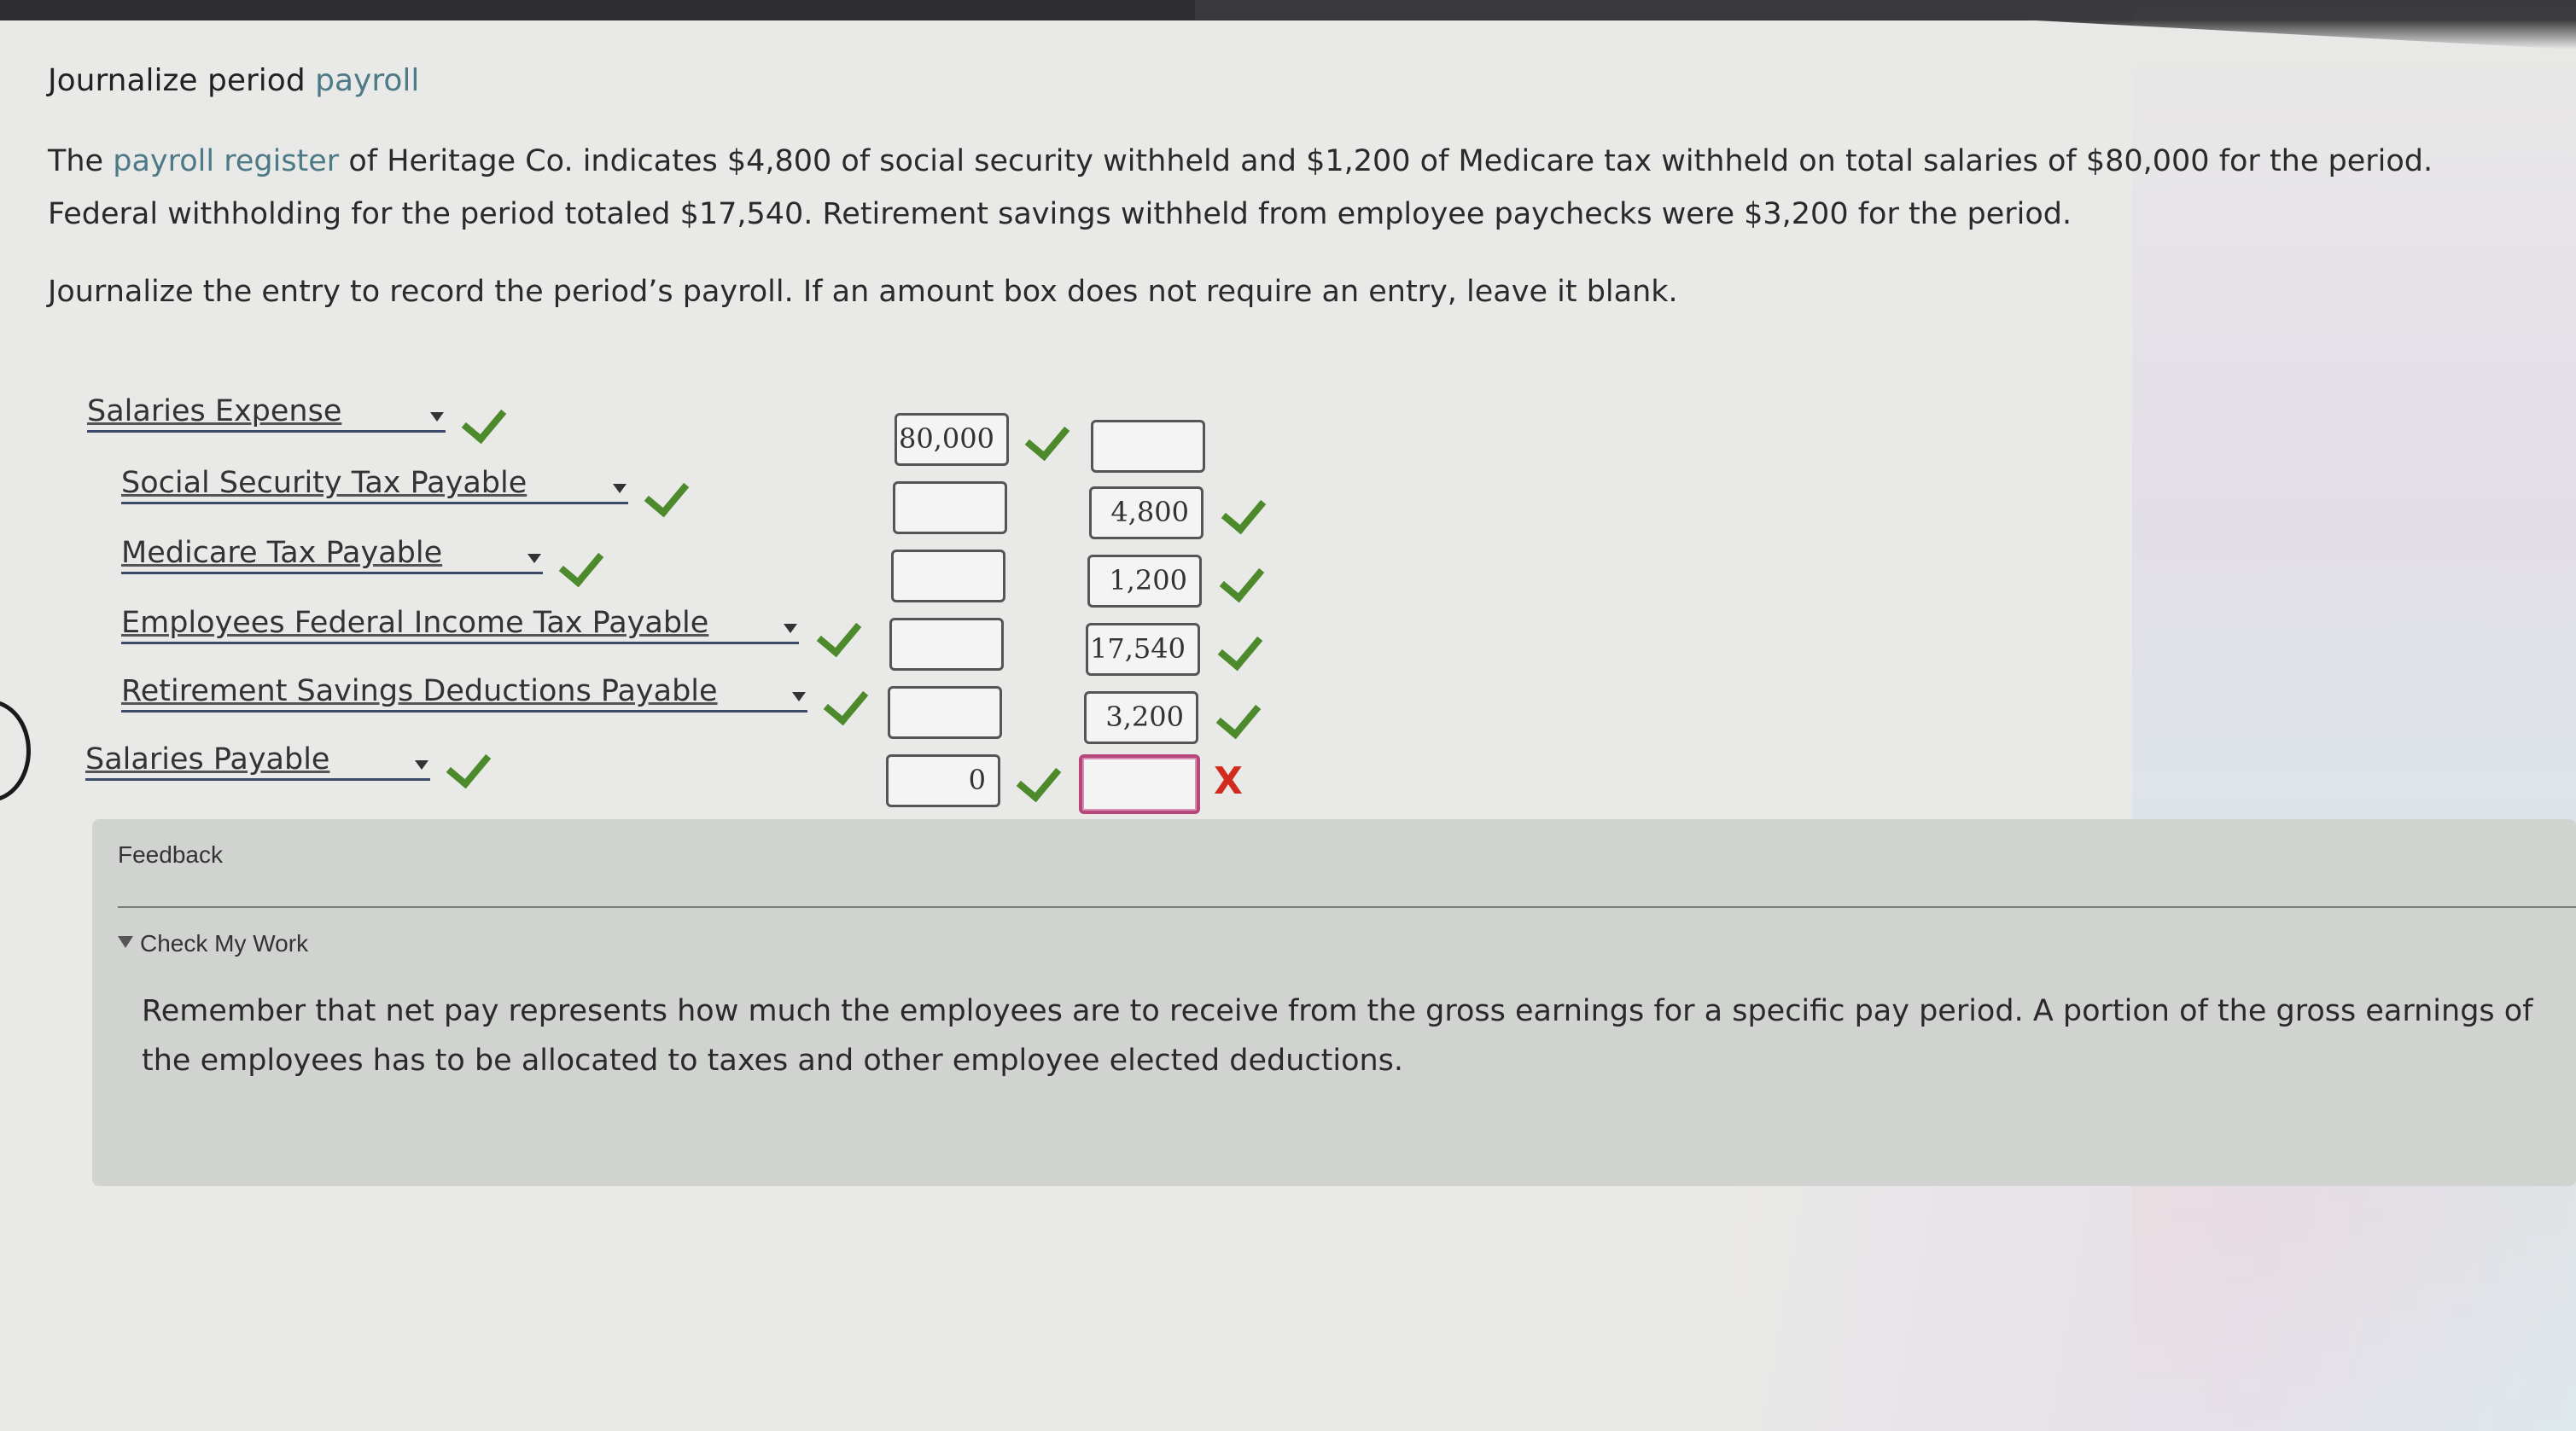 This screenshot has width=2576, height=1431. Describe the element at coordinates (1148, 447) in the screenshot. I see `credit-input-salaries-expense` at that location.